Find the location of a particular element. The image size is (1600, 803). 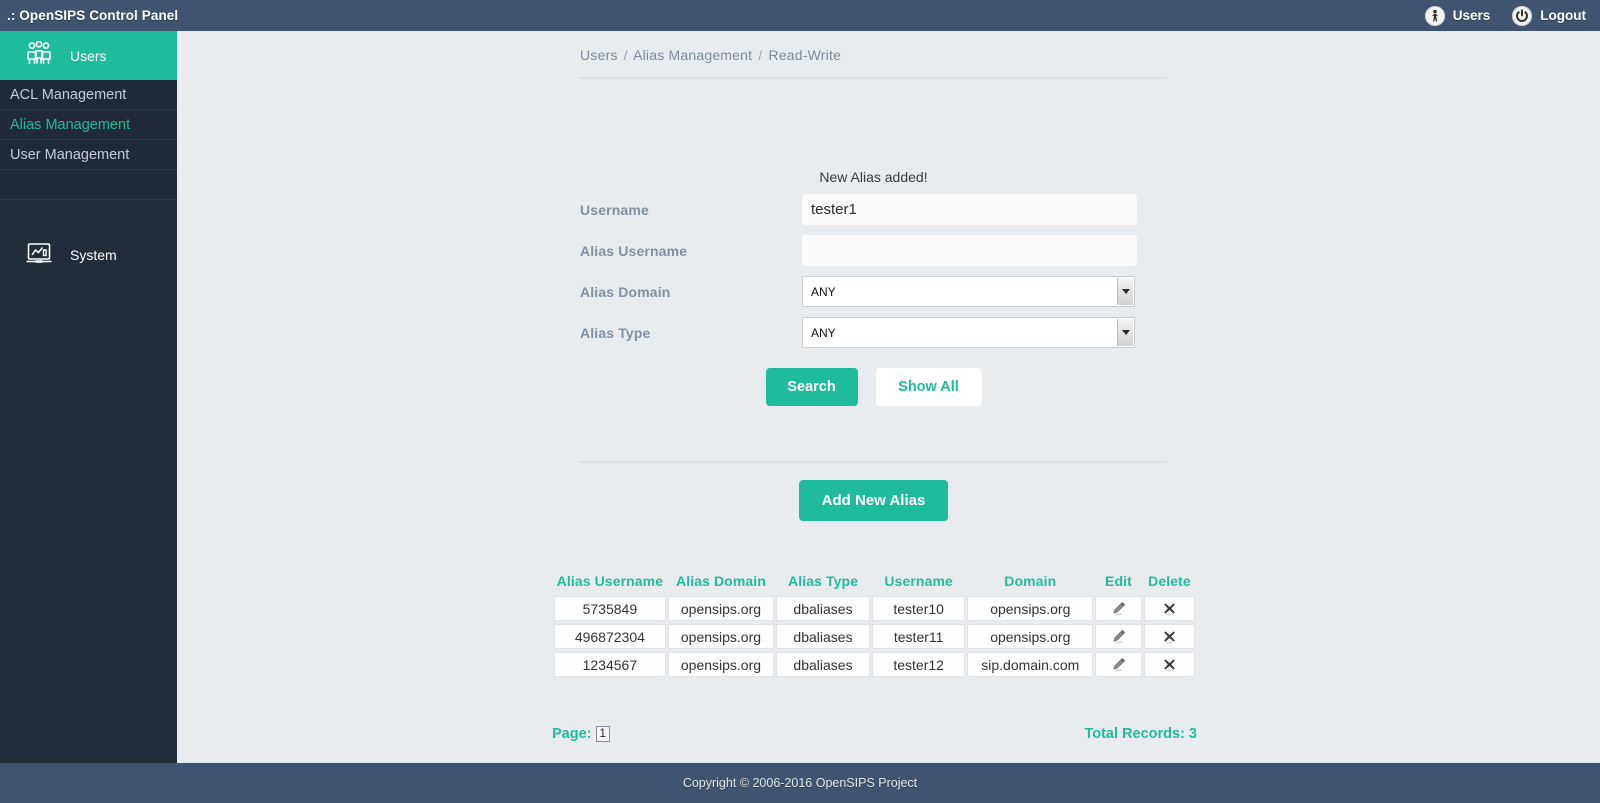

show-all-button: Show All is located at coordinates (928, 387).